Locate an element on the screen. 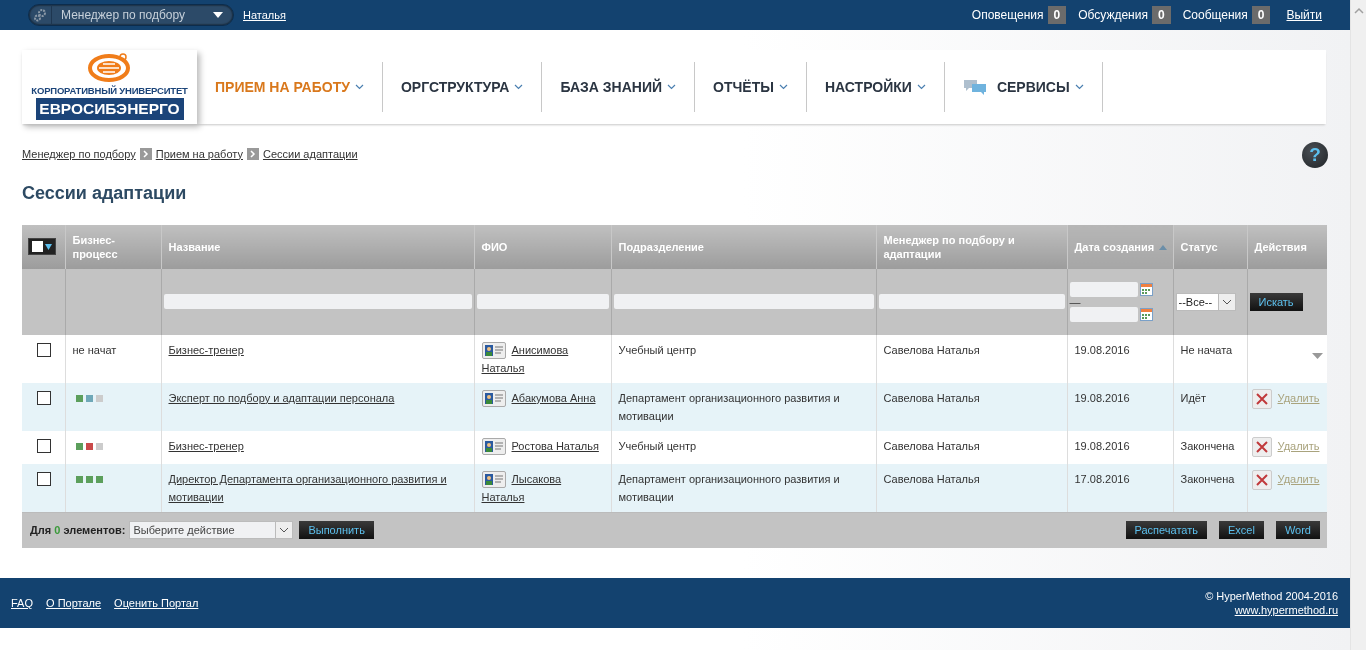  gear-icon is located at coordinates (40, 14).